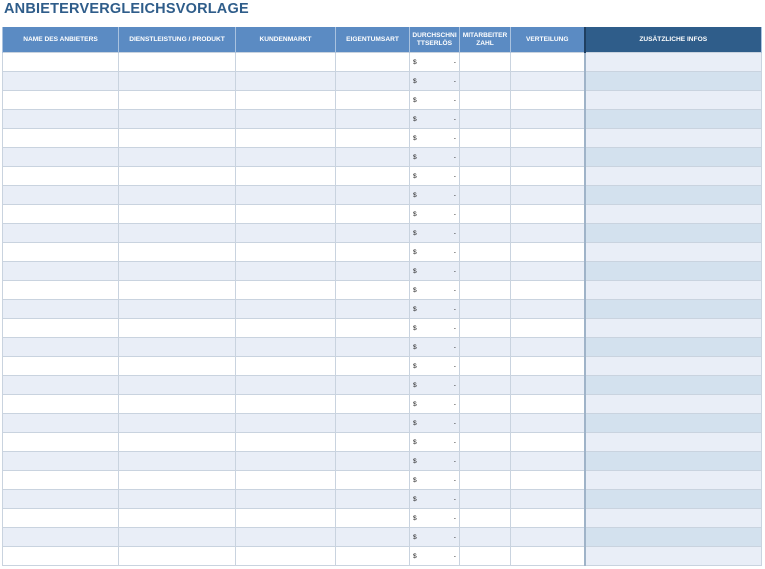 The height and width of the screenshot is (569, 765). Describe the element at coordinates (177, 40) in the screenshot. I see `col-header-service: DIENSTLEISTUNG / PRODUKT` at that location.